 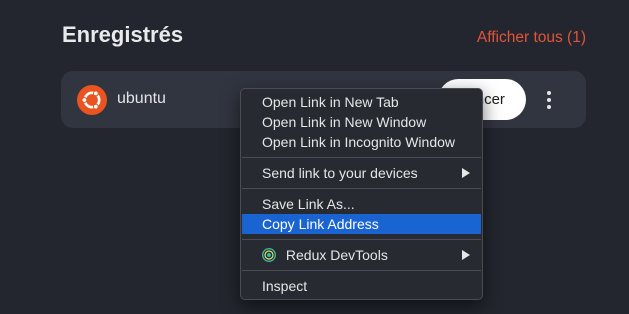 What do you see at coordinates (340, 173) in the screenshot?
I see `menu-item-label: Send link to your devices` at bounding box center [340, 173].